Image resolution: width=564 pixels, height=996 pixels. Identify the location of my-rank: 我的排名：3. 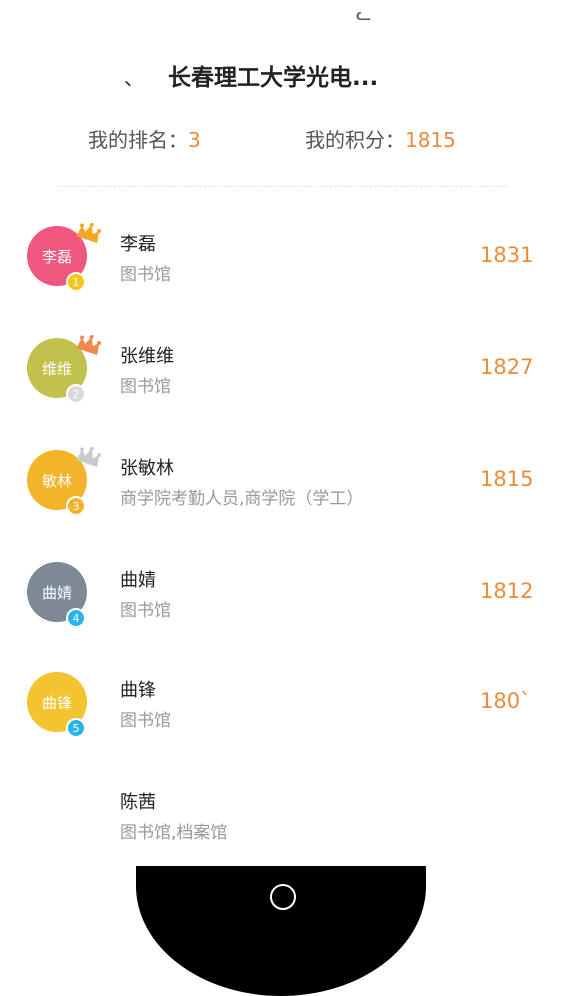
(144, 138).